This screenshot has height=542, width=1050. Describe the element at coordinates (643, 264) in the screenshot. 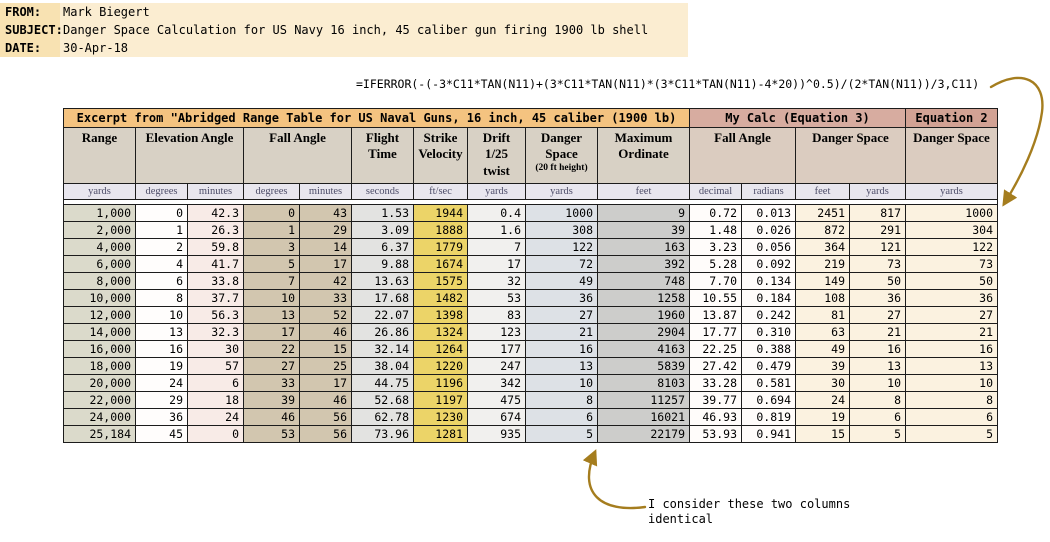

I see `cell-maximum-ordinate: 392` at that location.